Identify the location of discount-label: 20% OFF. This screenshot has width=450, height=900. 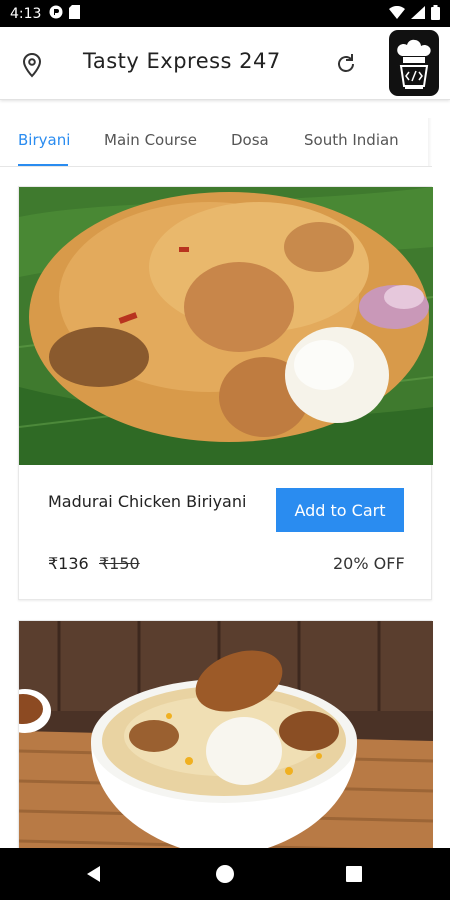
(369, 563).